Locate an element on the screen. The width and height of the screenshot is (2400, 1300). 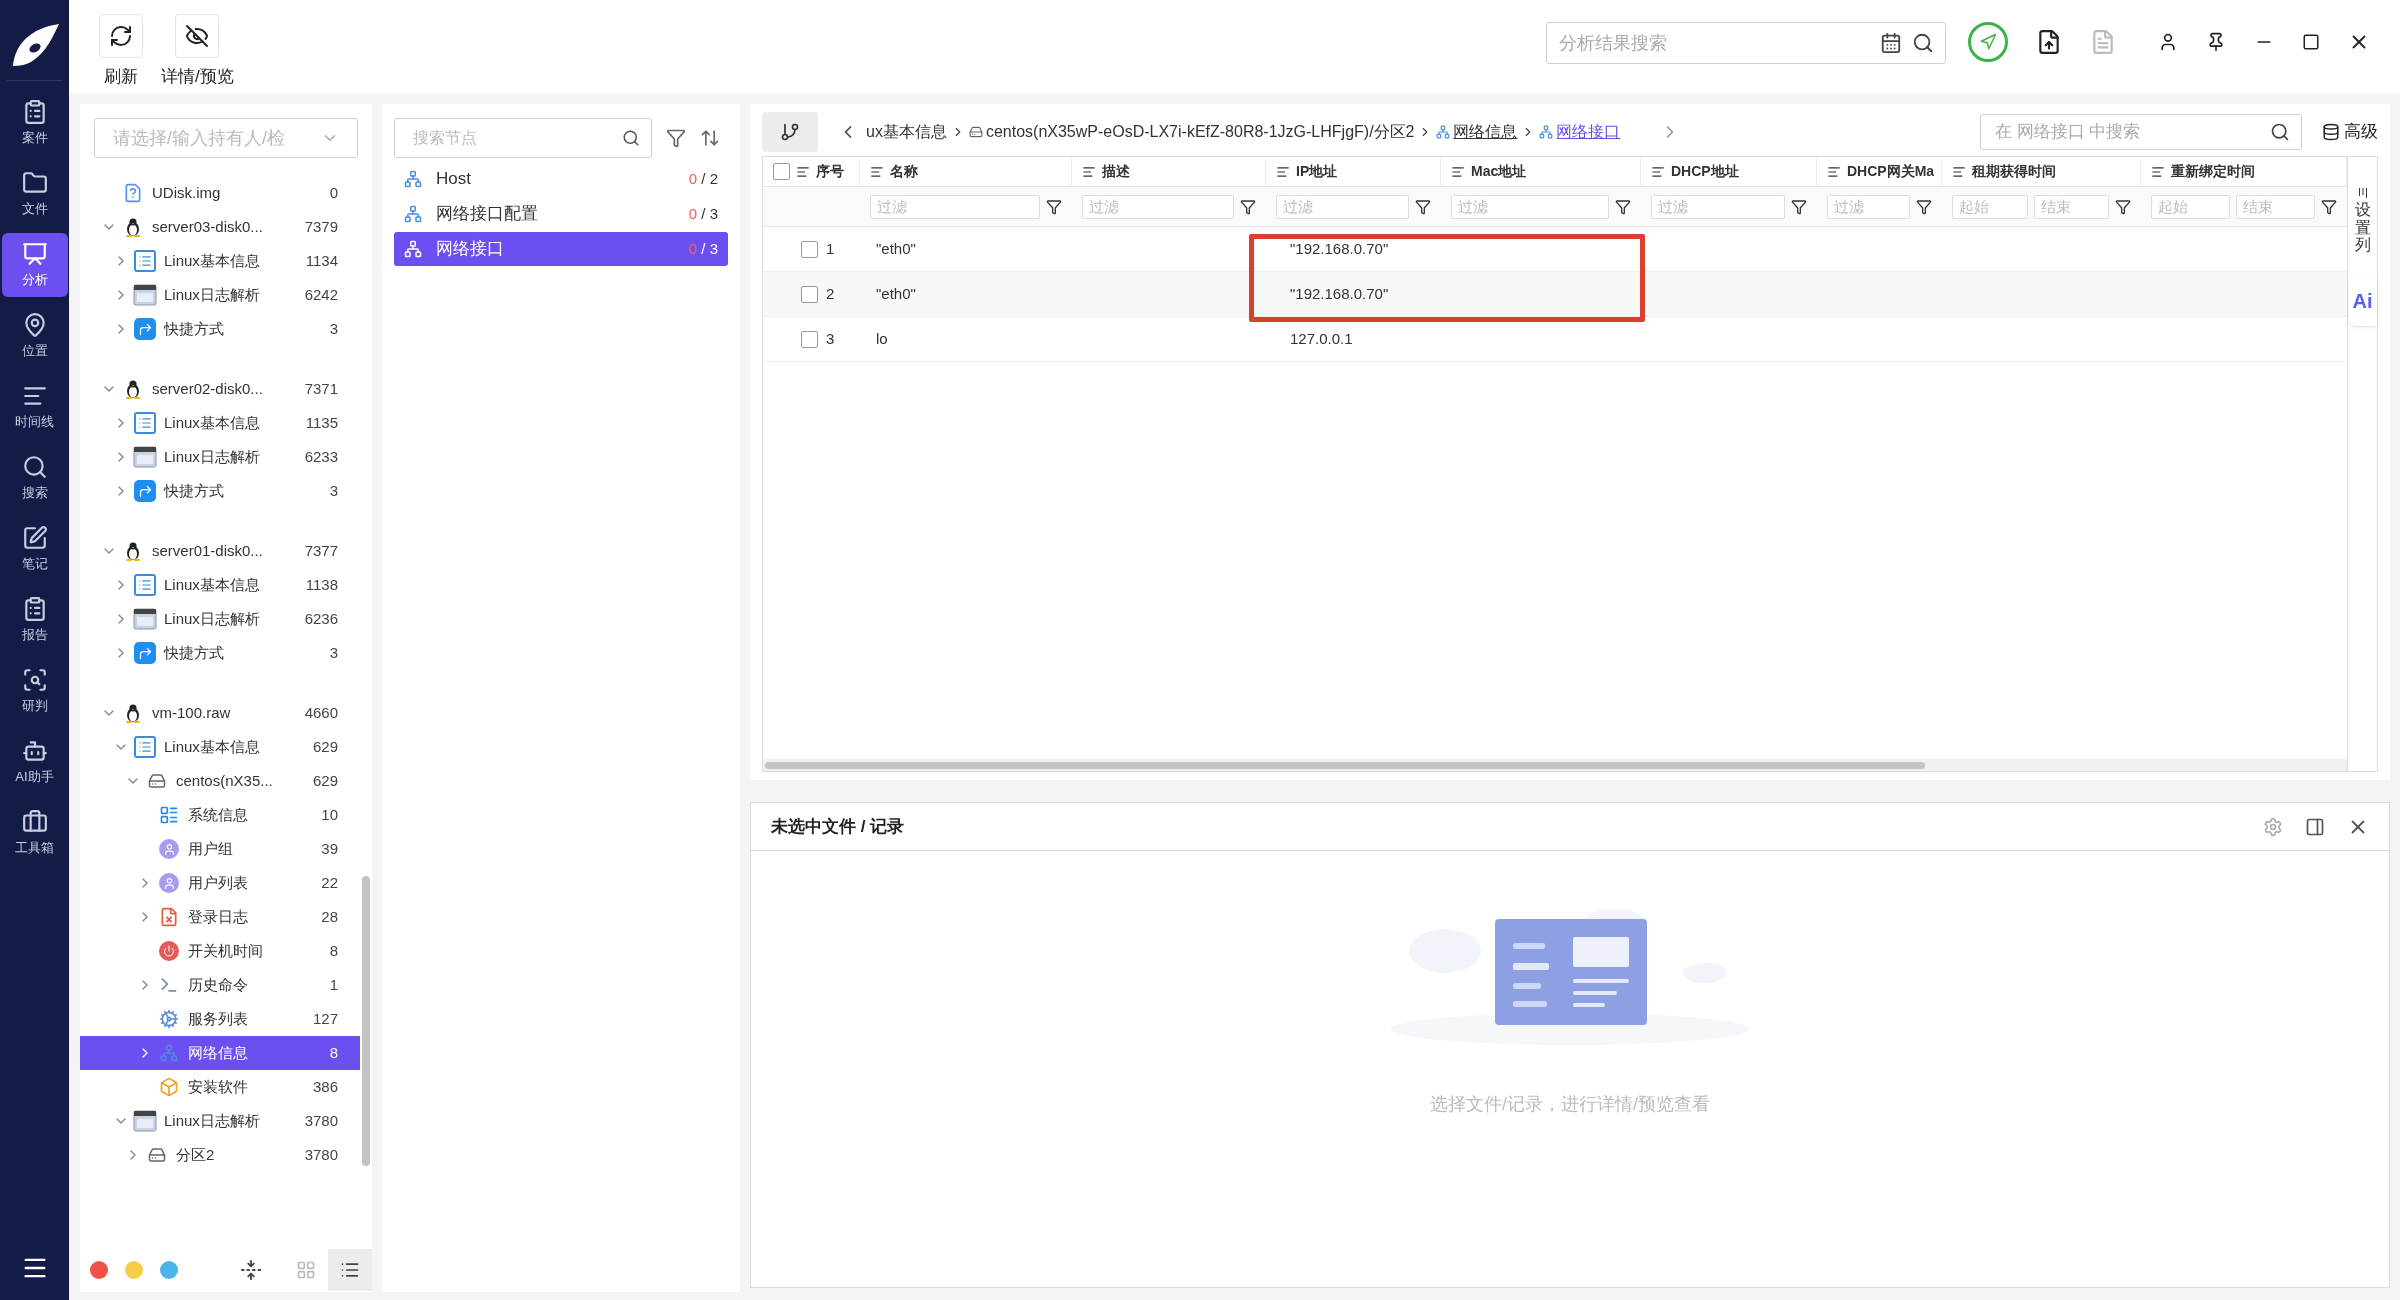
tree-item: server01-disk0... 7377 is located at coordinates (220, 551).